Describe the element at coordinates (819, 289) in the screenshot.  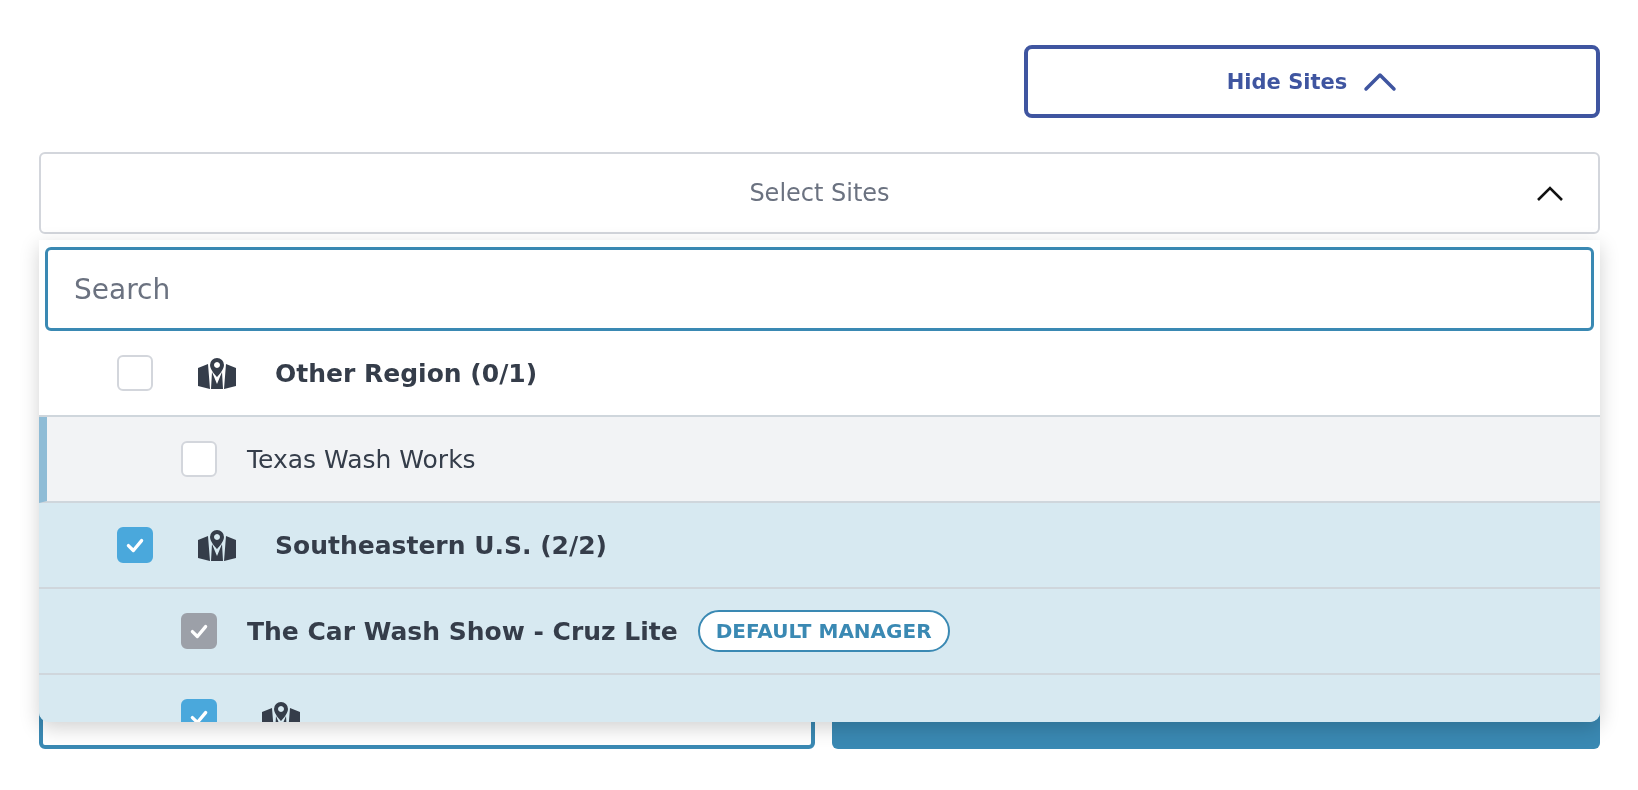
I see `search-field: Search` at that location.